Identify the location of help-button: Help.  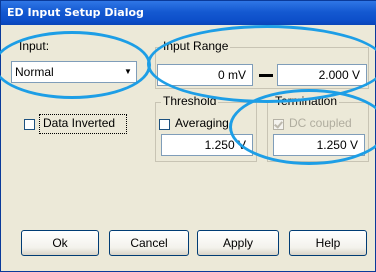
(328, 243).